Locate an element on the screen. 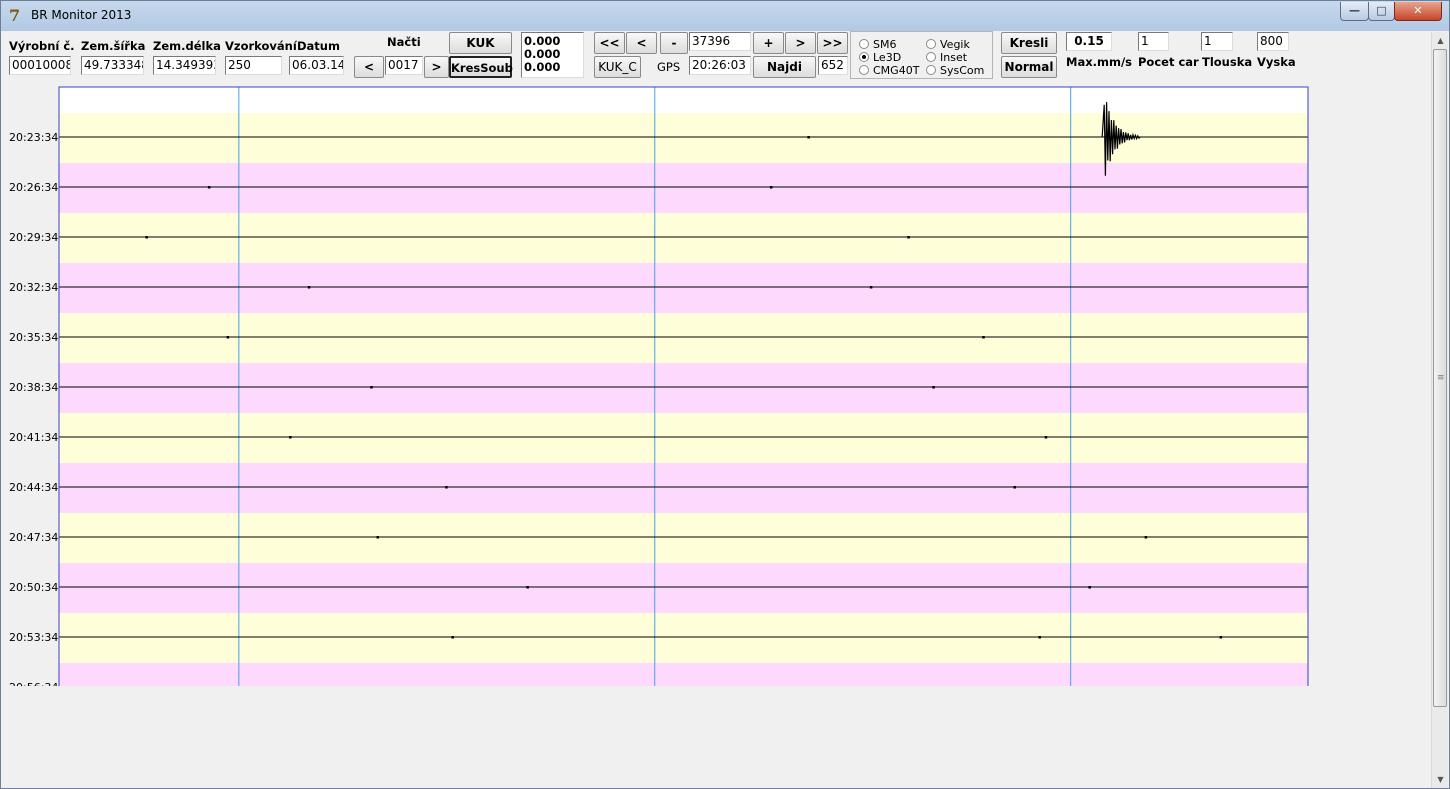 This screenshot has width=1450, height=789. lines-count-label: Pocet car is located at coordinates (1168, 62).